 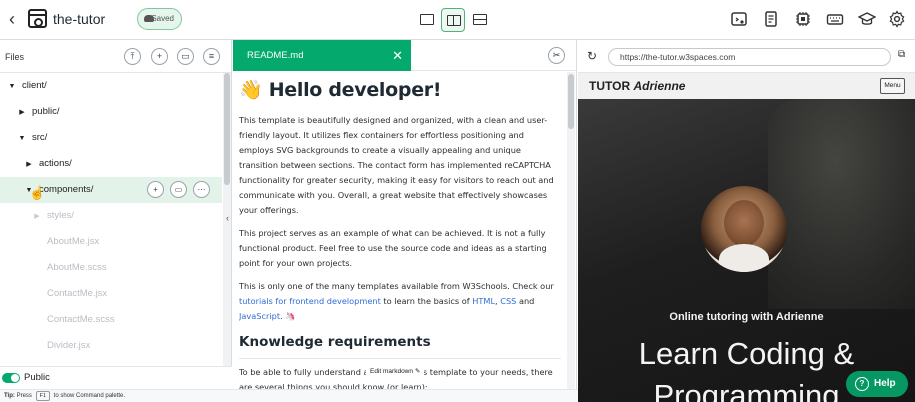 What do you see at coordinates (111, 112) in the screenshot?
I see `tree-item: ▶ public/` at bounding box center [111, 112].